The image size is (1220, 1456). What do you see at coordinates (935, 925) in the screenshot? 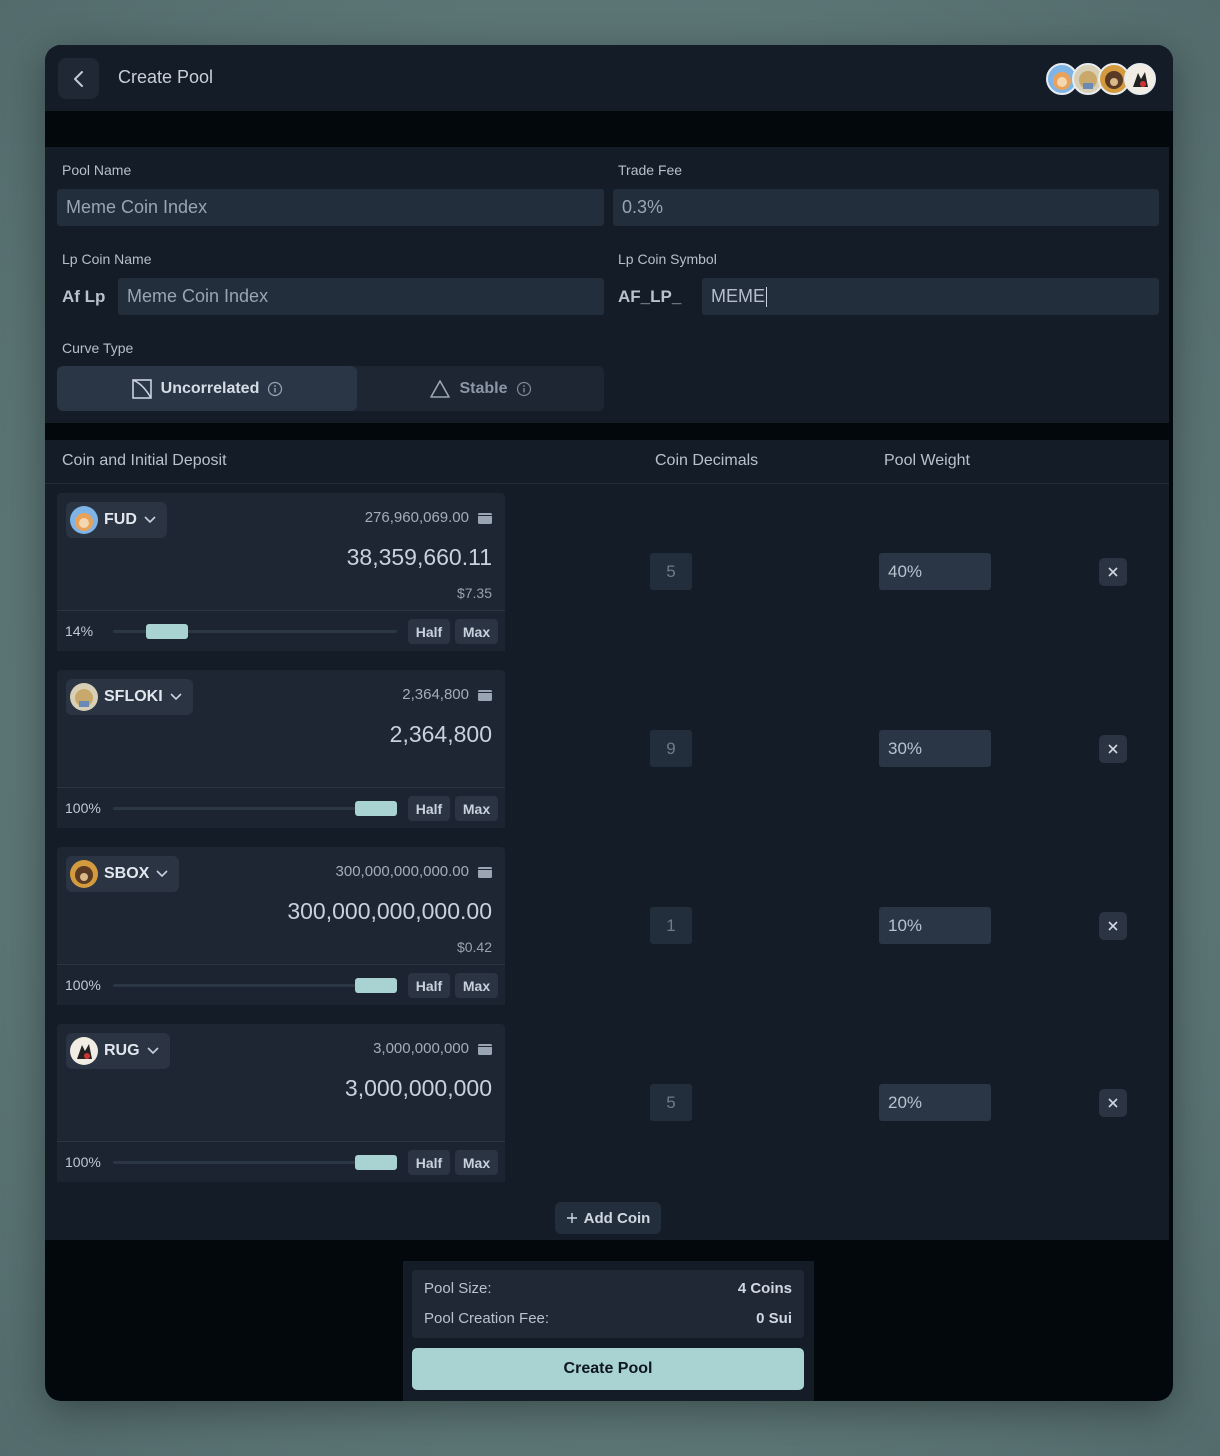
I see `pool-weight-input: 10%` at bounding box center [935, 925].